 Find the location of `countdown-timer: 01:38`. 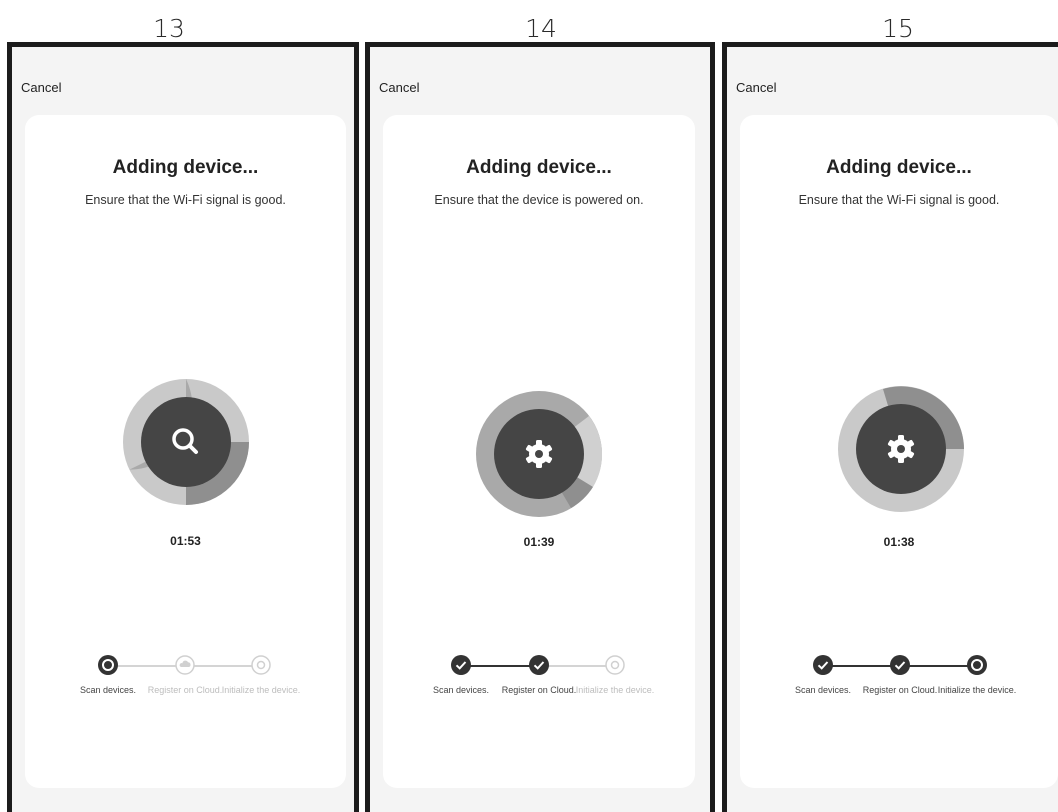

countdown-timer: 01:38 is located at coordinates (899, 542).